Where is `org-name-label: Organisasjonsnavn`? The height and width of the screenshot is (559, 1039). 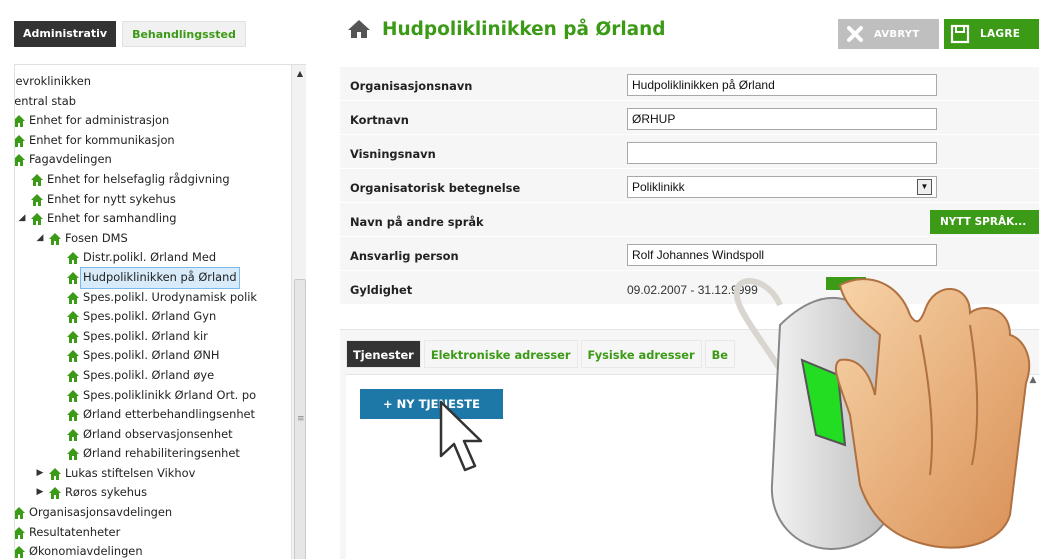 org-name-label: Organisasjonsnavn is located at coordinates (411, 86).